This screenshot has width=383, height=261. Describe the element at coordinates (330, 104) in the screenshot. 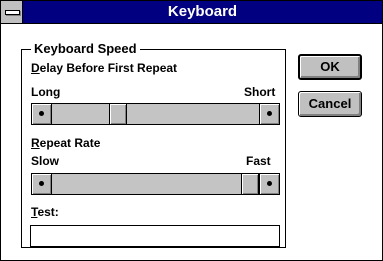

I see `cancel-button: Cancel` at that location.